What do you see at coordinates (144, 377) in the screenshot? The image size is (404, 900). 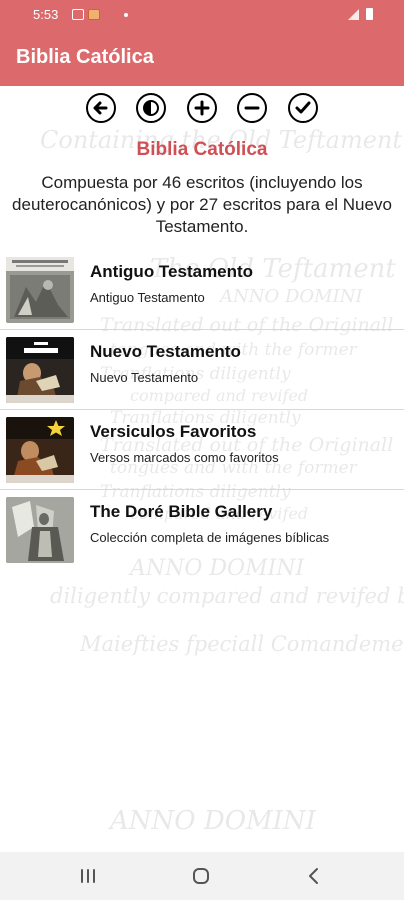 I see `list-item-subtitle: Nuevo Testamento` at bounding box center [144, 377].